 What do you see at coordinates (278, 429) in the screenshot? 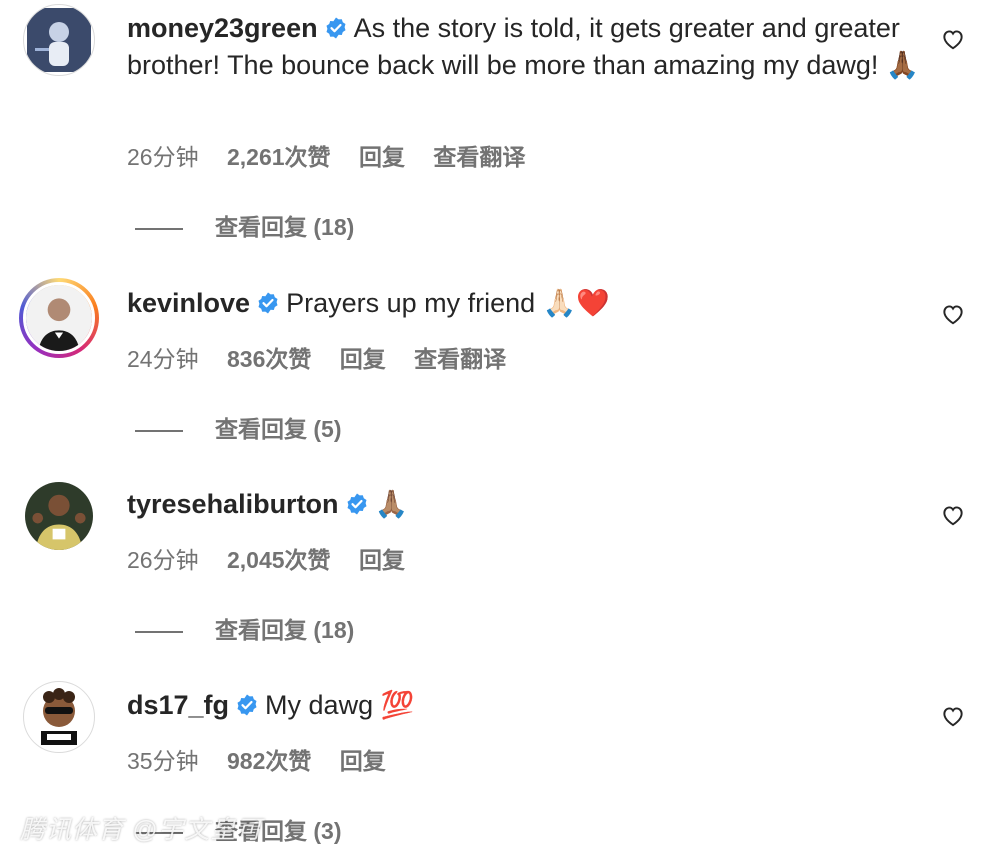
I see `view-replies-label: 查看回复 (5)` at bounding box center [278, 429].